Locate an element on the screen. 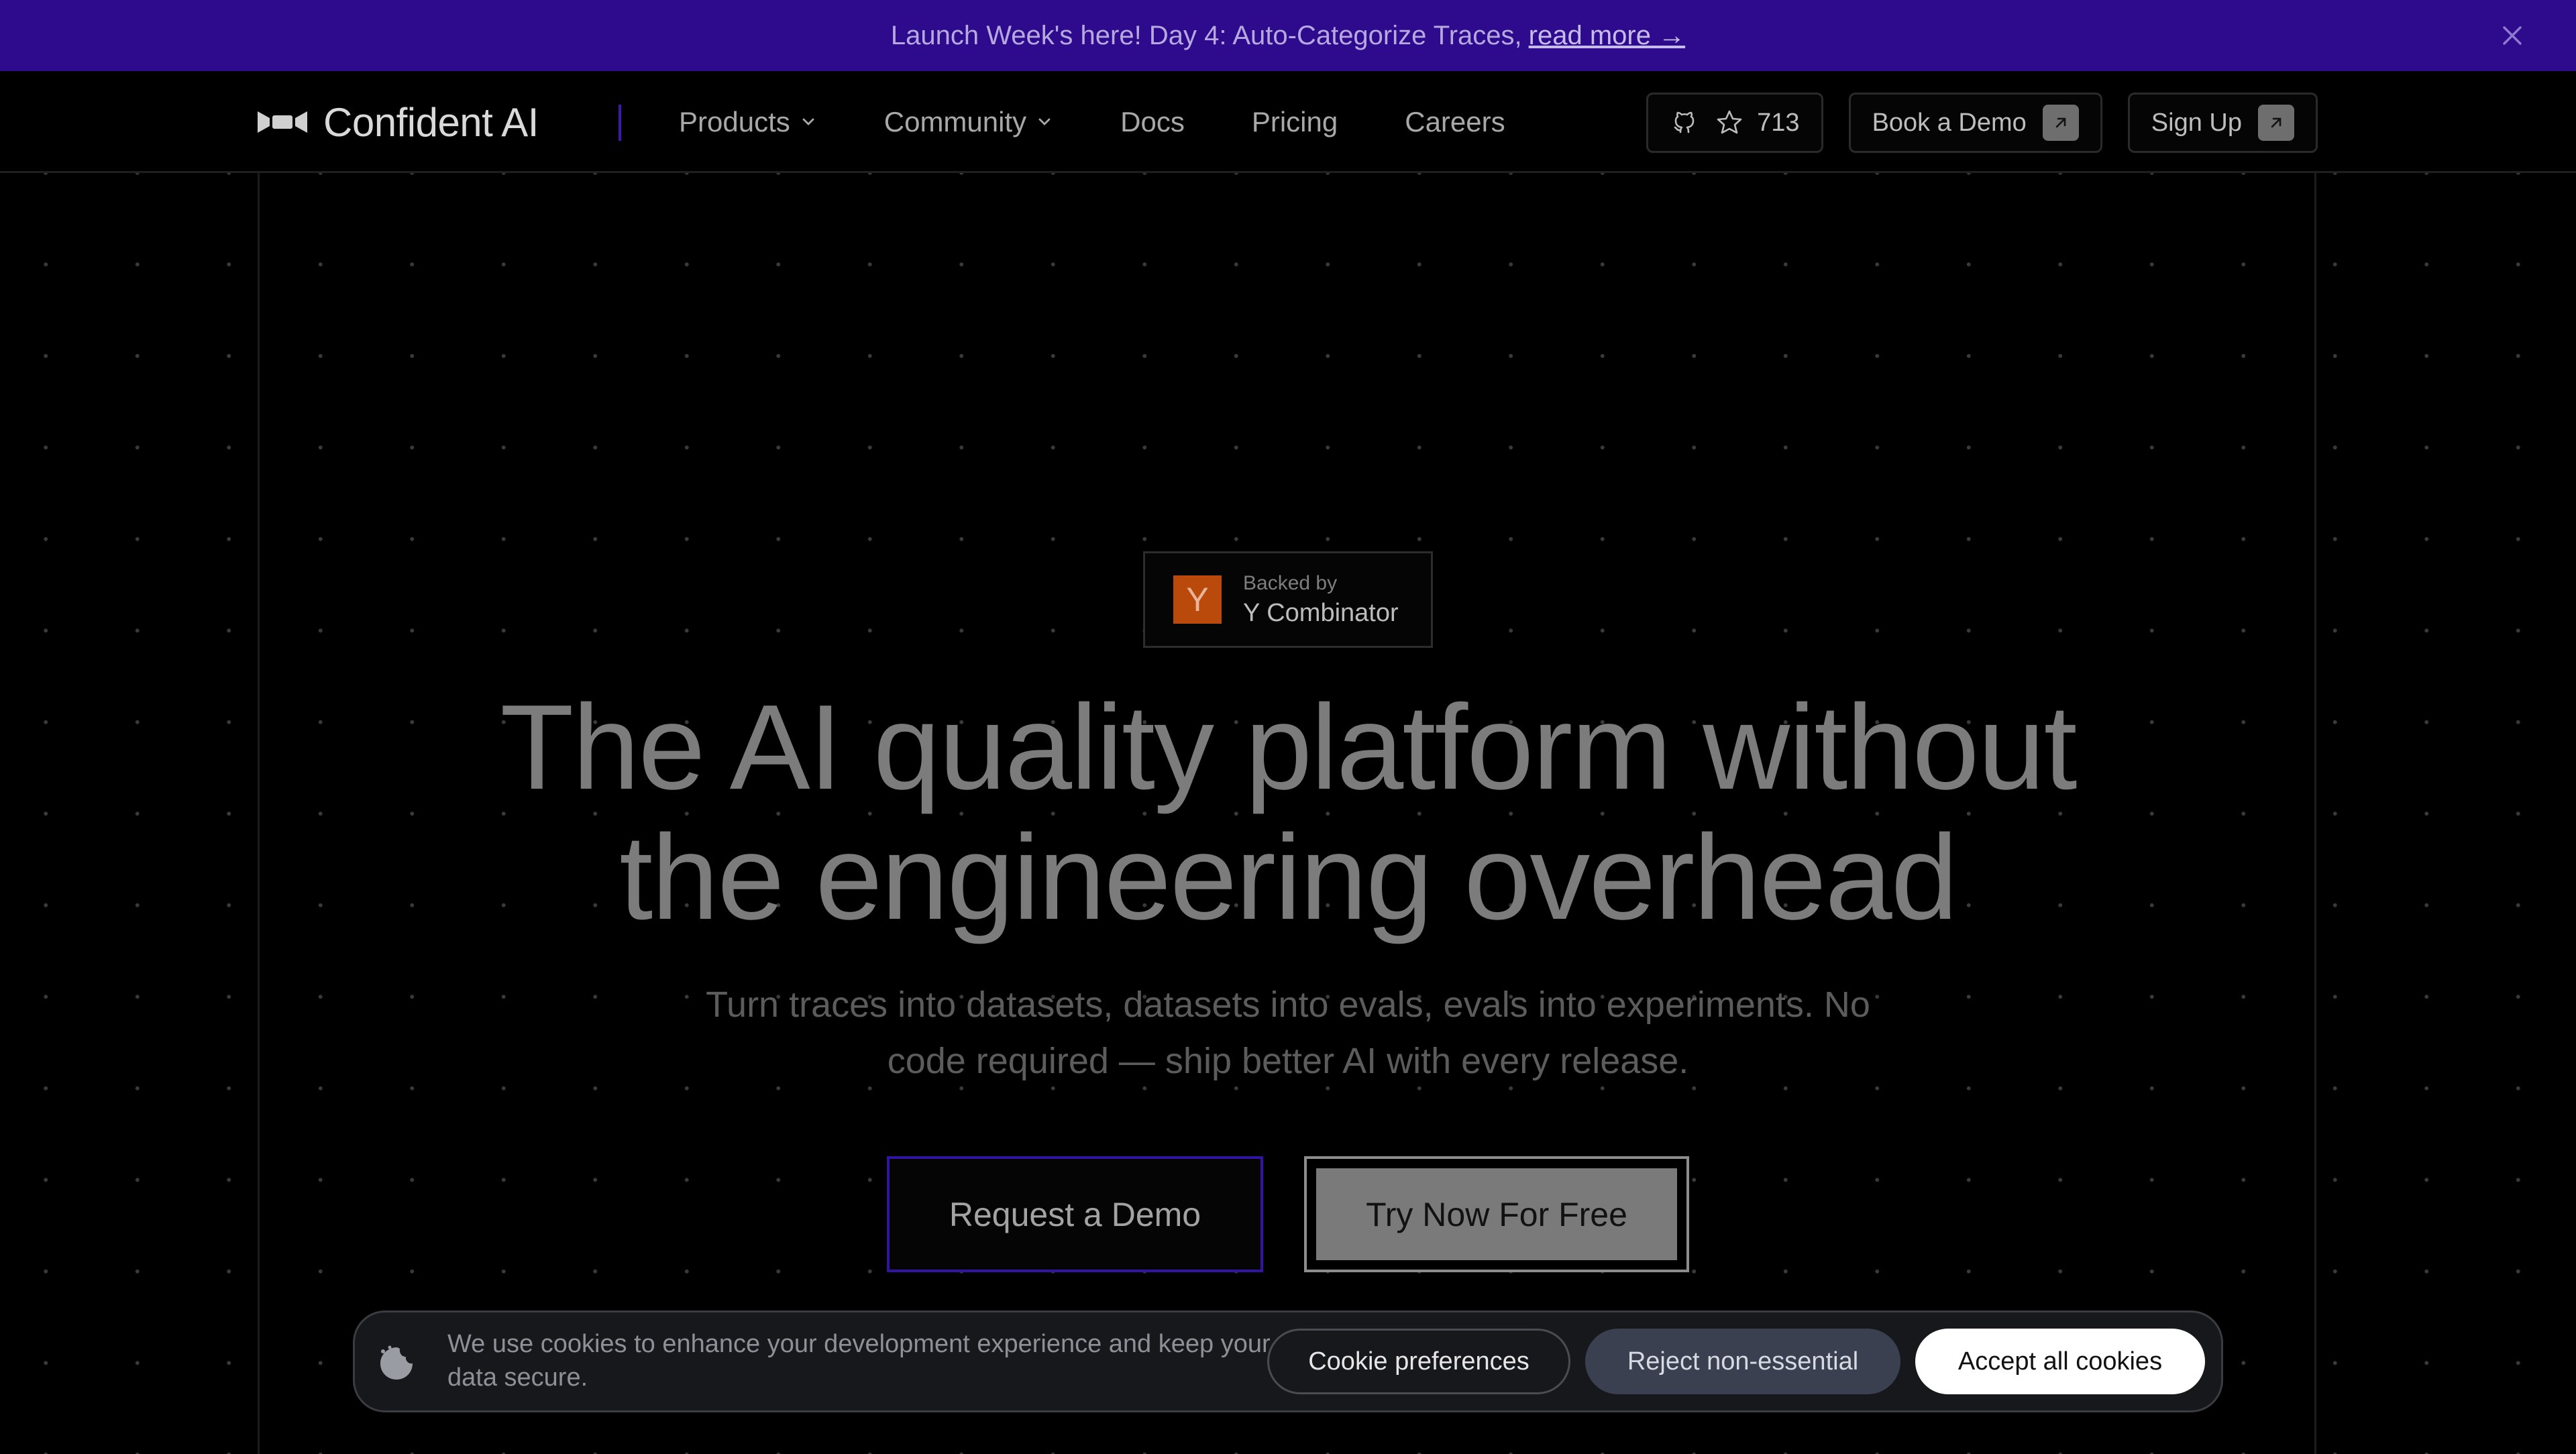  logo-text: Confident AI is located at coordinates (431, 122).